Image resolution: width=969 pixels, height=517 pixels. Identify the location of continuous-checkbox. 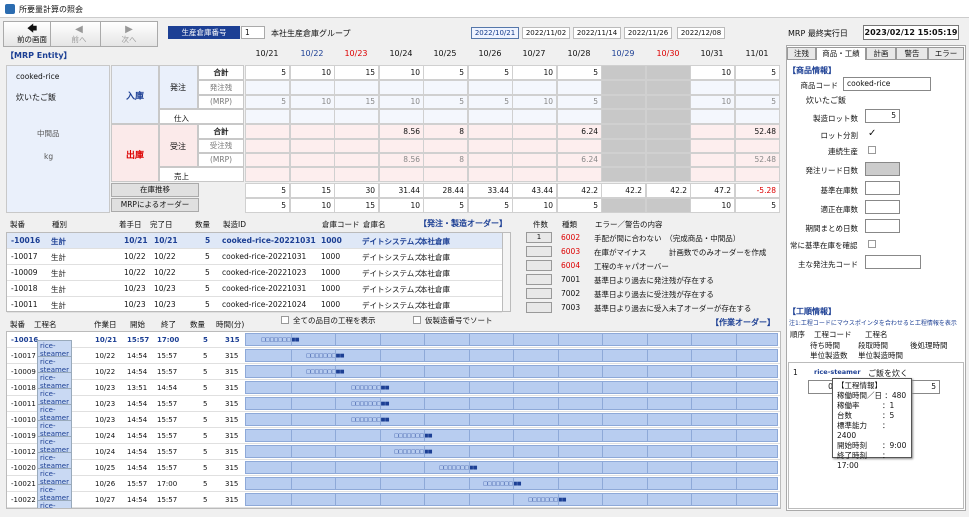
(872, 150).